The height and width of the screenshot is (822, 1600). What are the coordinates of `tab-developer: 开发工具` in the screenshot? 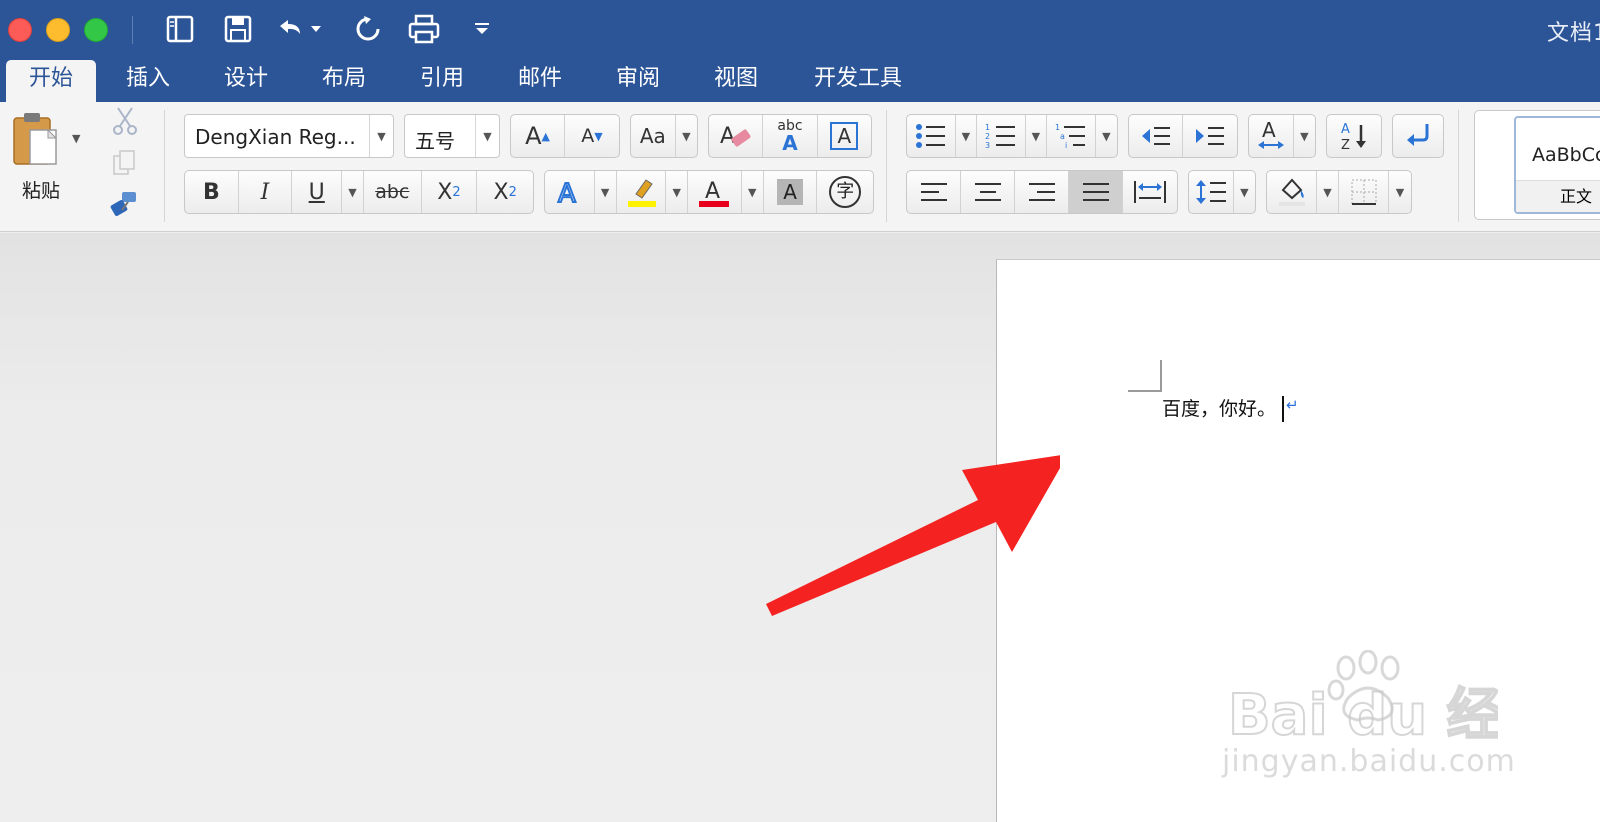 It's located at (858, 81).